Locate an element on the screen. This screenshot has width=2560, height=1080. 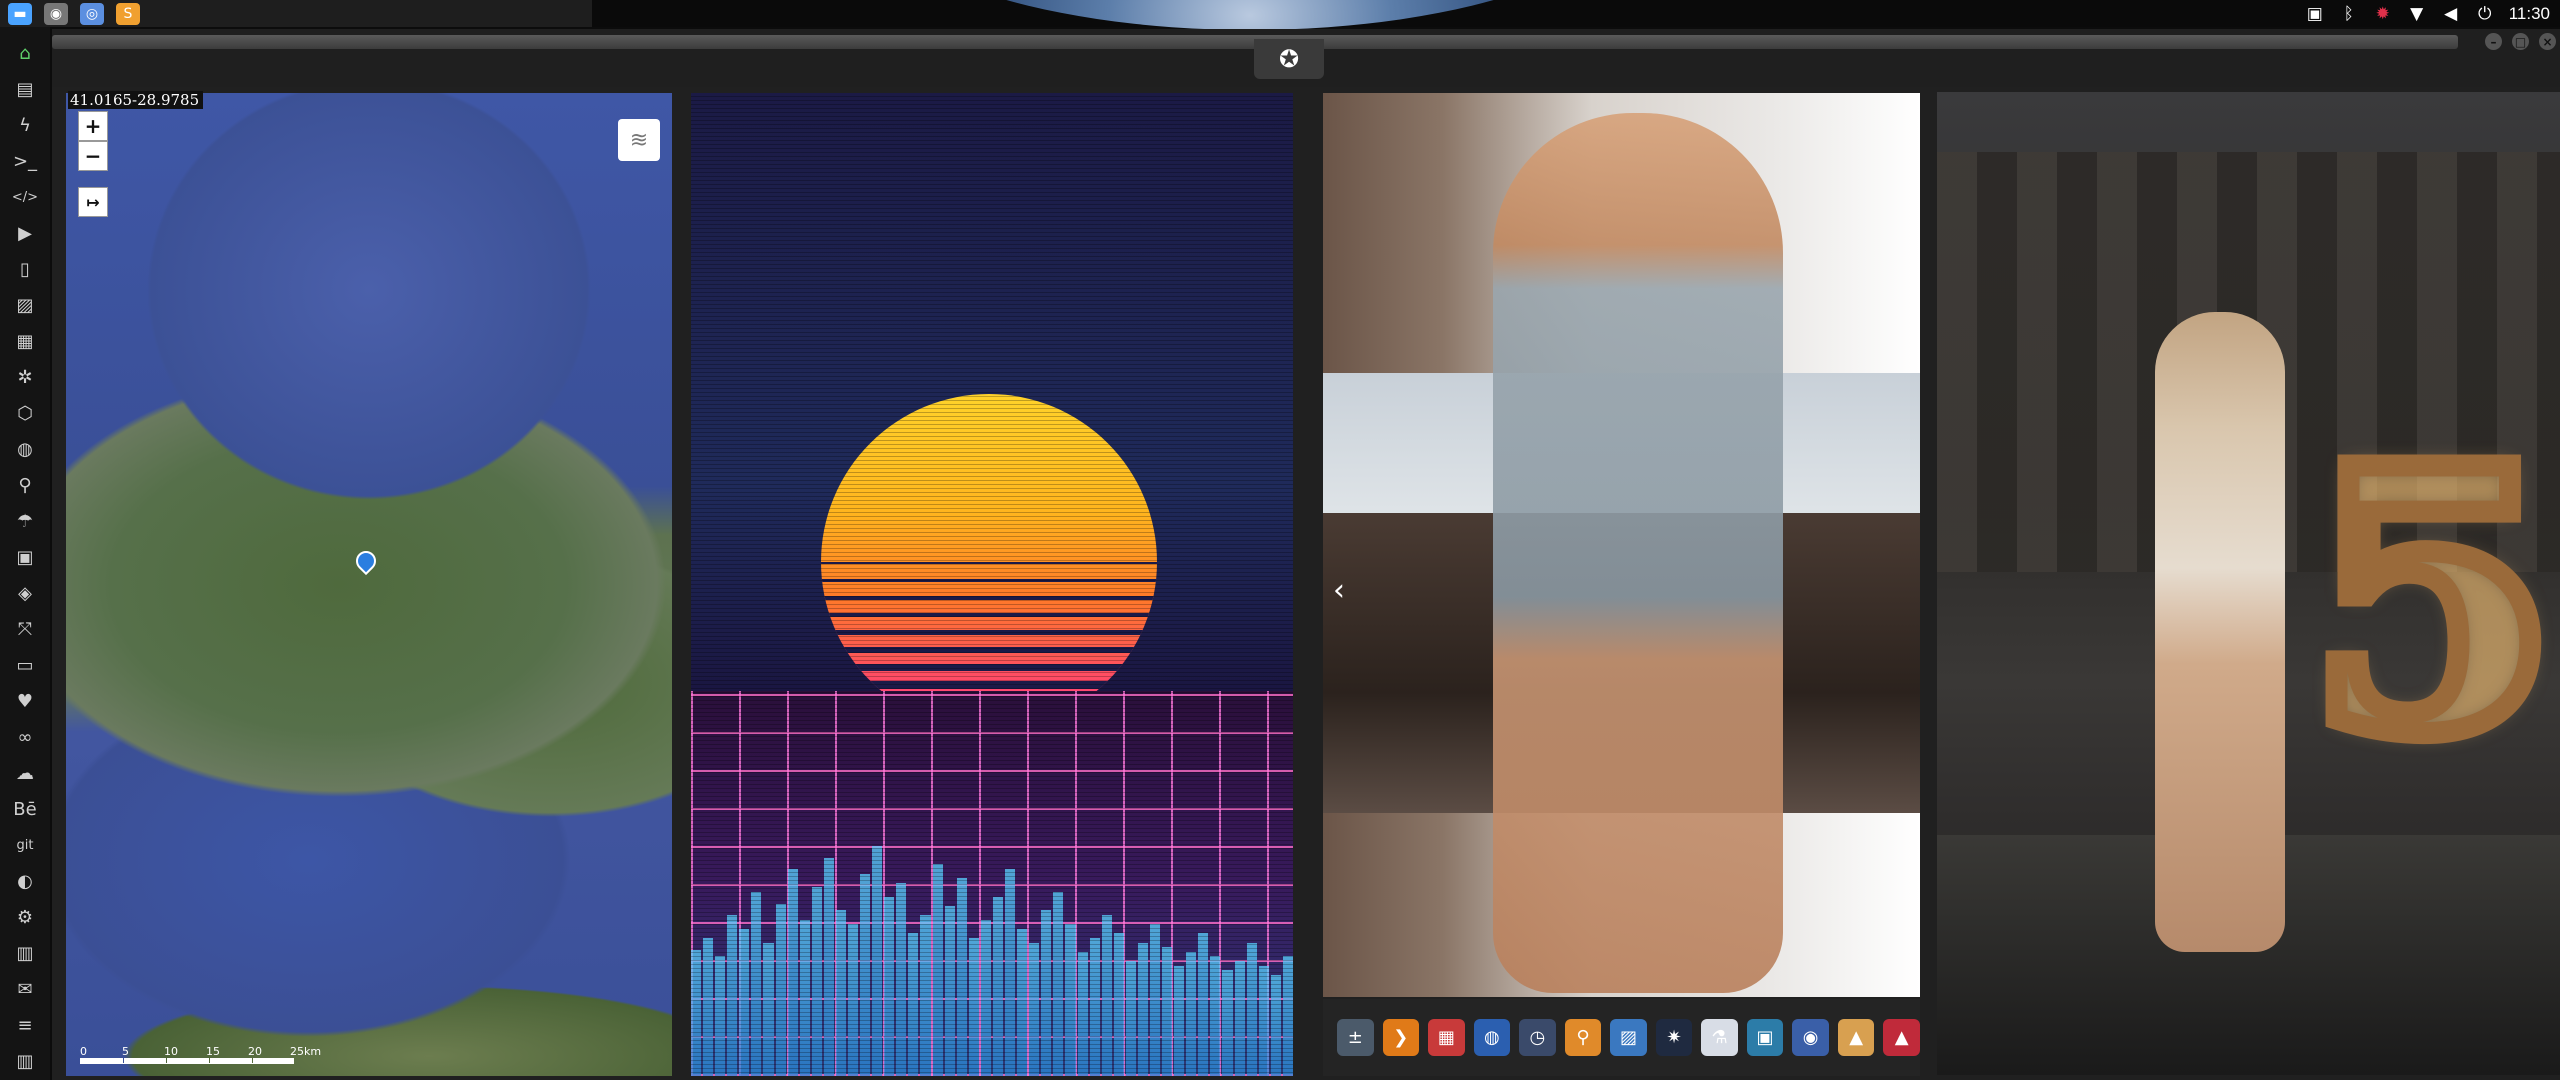
bluetooth-icon: ᛒ is located at coordinates (2349, 14).